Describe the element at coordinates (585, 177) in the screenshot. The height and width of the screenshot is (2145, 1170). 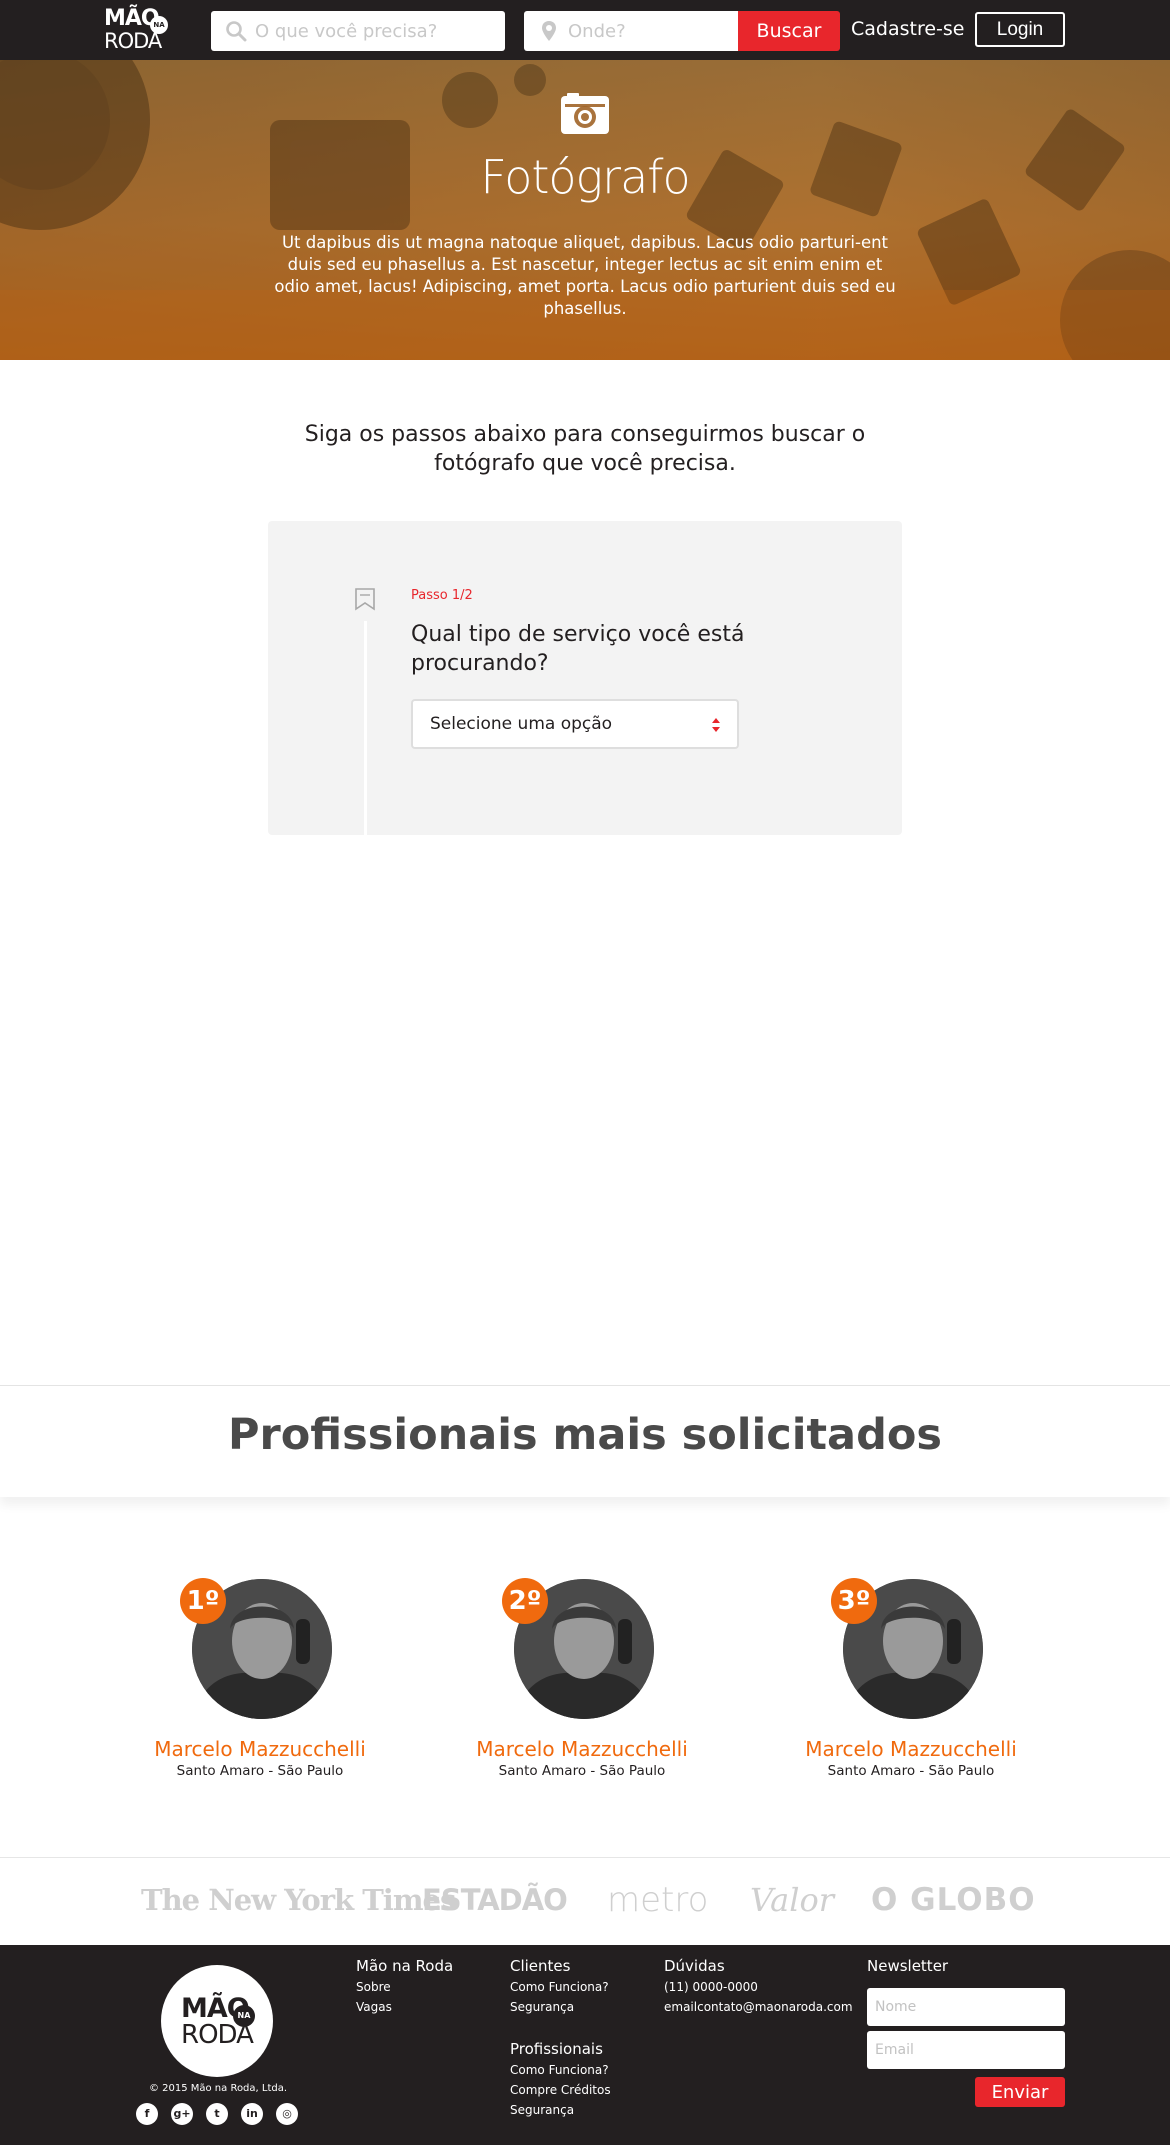
I see `page-title: Fotógrafo` at that location.